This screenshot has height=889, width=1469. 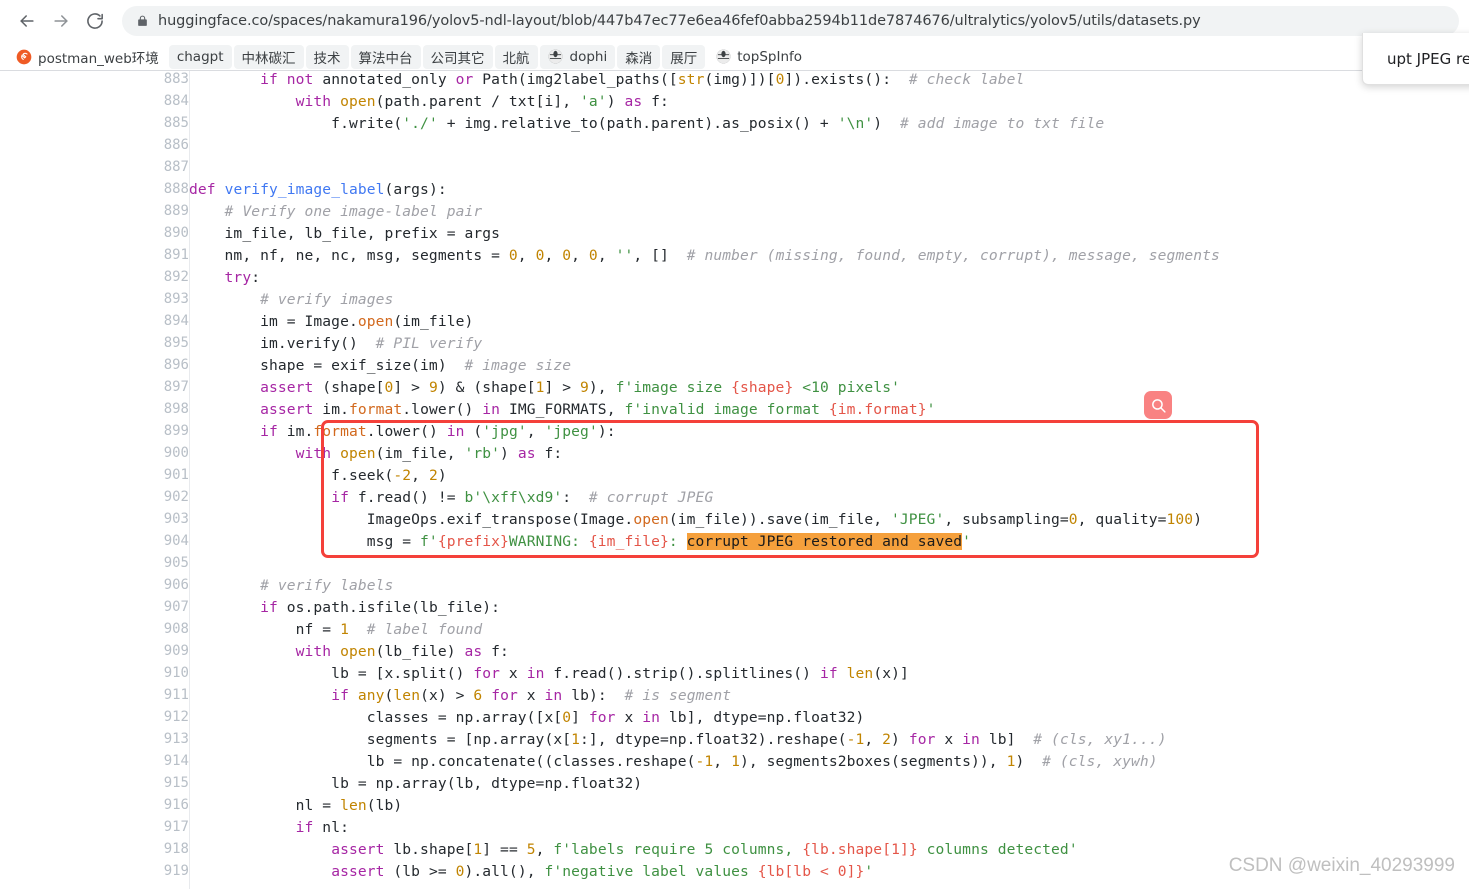 I want to click on line-number: 889, so click(x=94, y=214).